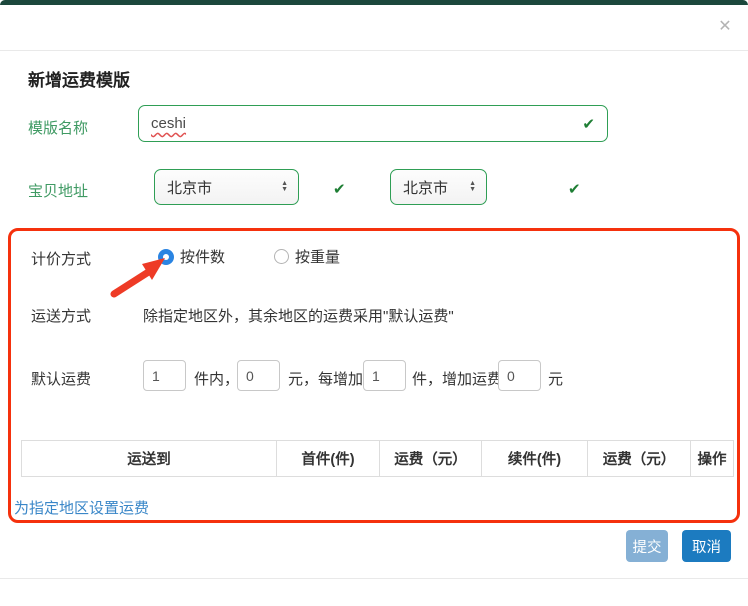  What do you see at coordinates (190, 188) in the screenshot?
I see `province-select-value: 北京市` at bounding box center [190, 188].